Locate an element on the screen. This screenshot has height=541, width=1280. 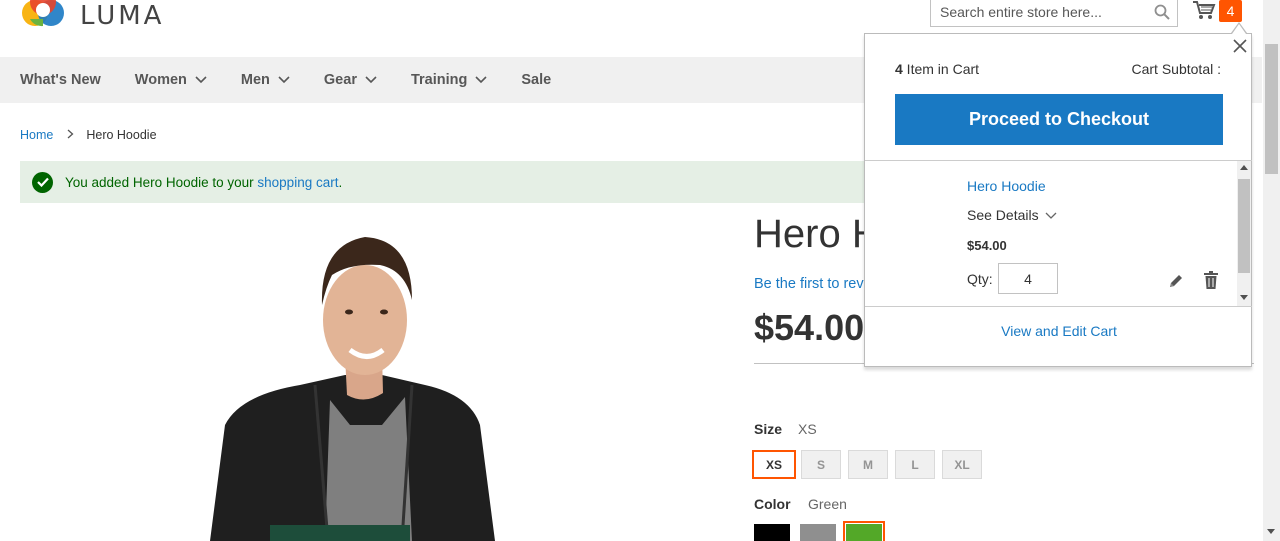
luma-logo-icon is located at coordinates (43, 16).